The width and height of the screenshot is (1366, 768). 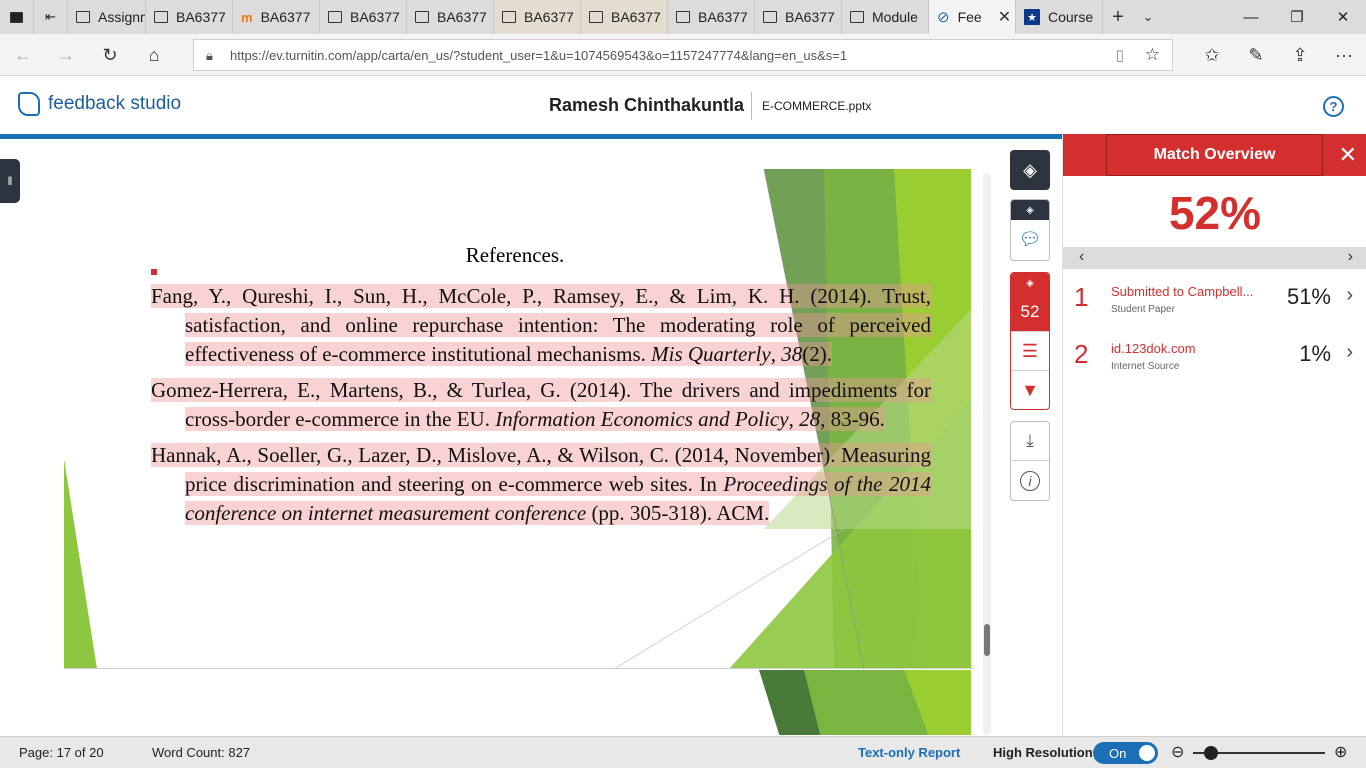 What do you see at coordinates (1152, 55) in the screenshot?
I see `favorite-star-icon: ☆` at bounding box center [1152, 55].